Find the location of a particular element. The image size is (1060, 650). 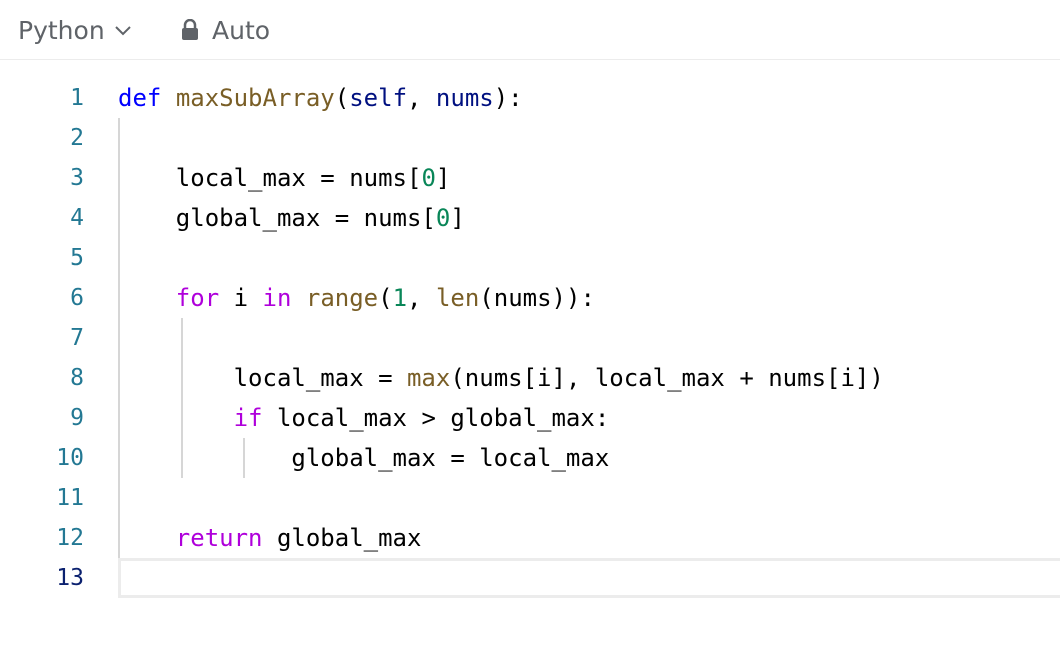

line-number: 13 is located at coordinates (70, 578).